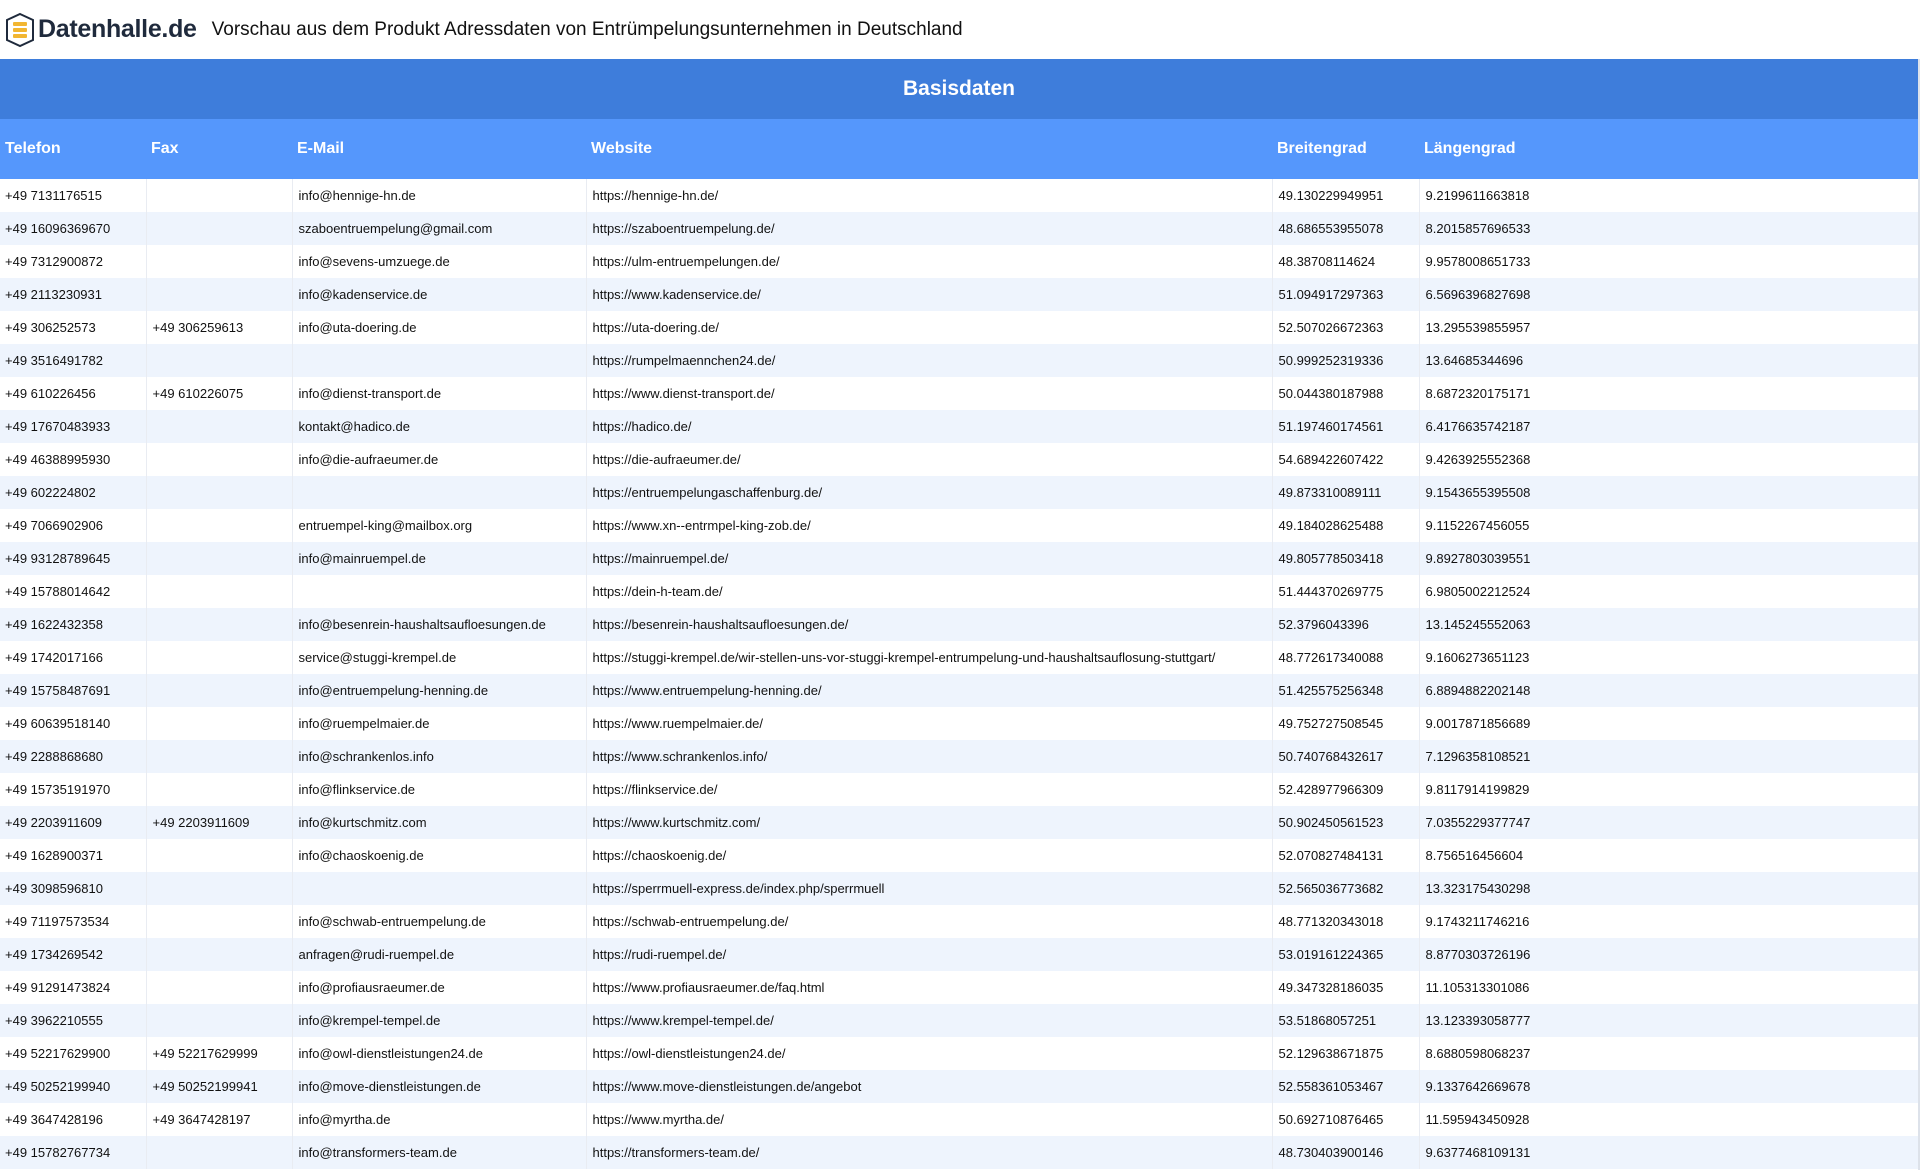 The image size is (1920, 1170). I want to click on cell-laengengrad: 8.6880598068237, so click(1668, 1053).